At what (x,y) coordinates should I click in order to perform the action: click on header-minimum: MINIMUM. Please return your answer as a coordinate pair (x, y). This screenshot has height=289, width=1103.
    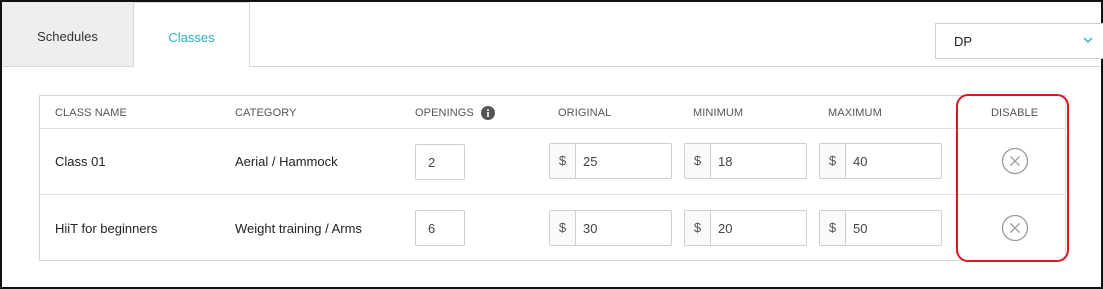
    Looking at the image, I should click on (718, 113).